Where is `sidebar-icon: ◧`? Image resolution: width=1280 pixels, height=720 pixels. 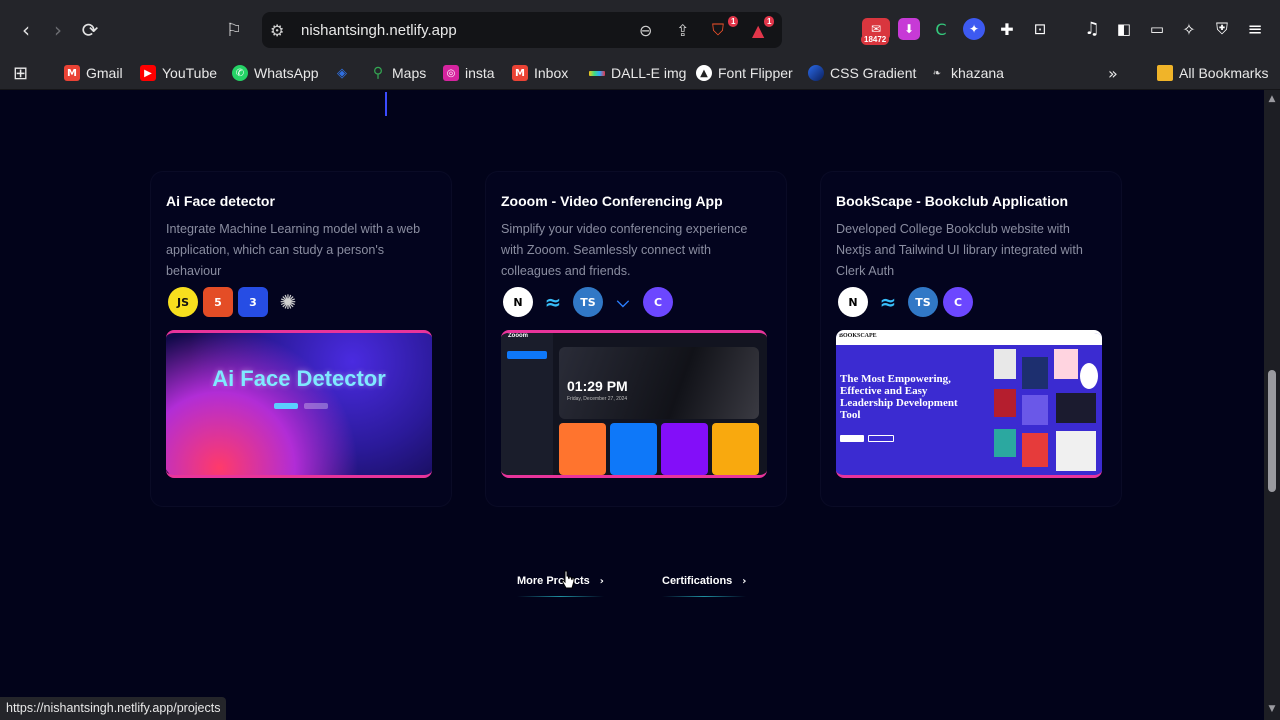 sidebar-icon: ◧ is located at coordinates (1124, 29).